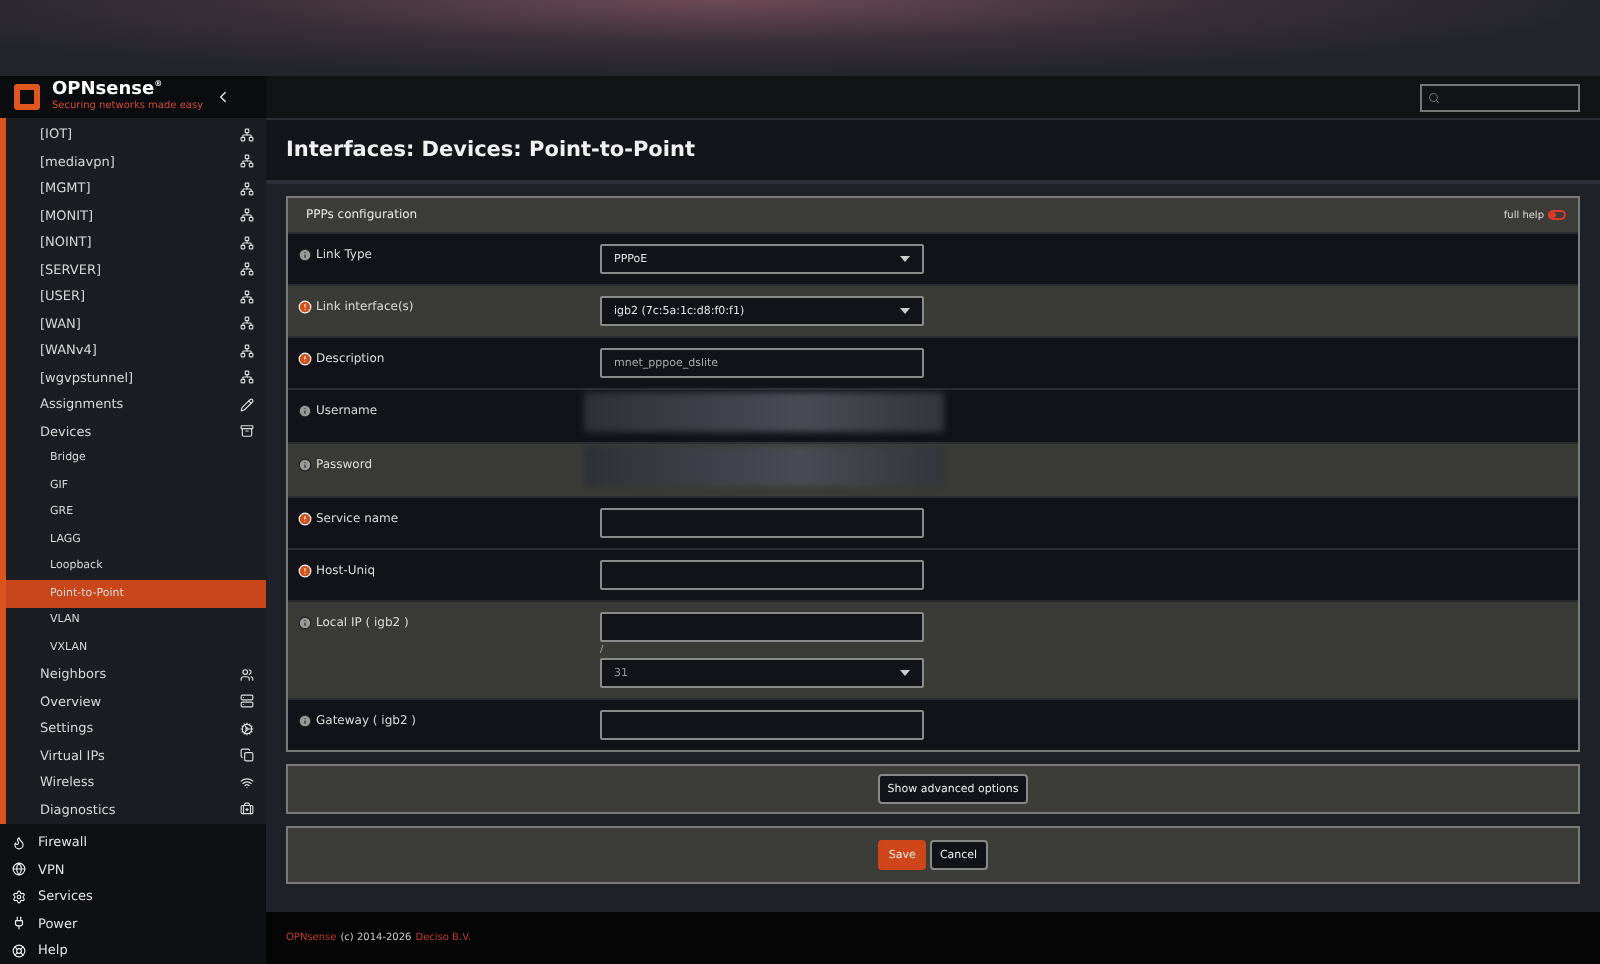  What do you see at coordinates (1557, 215) in the screenshot?
I see `toggle-icon` at bounding box center [1557, 215].